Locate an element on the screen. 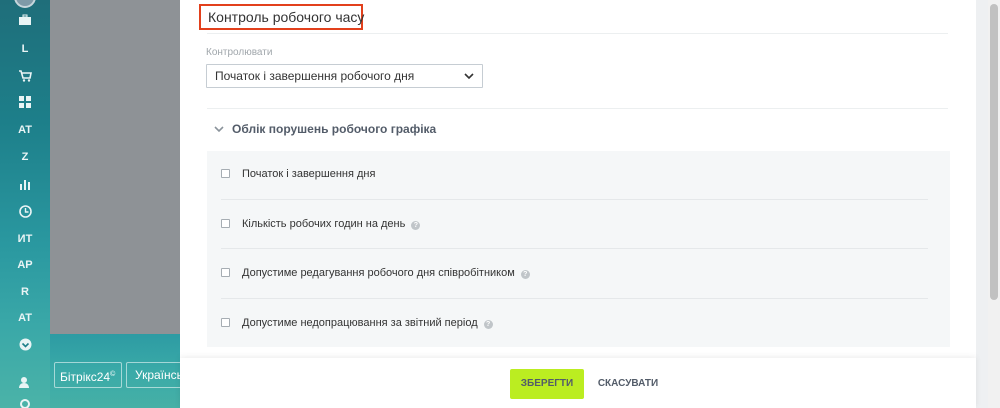 This screenshot has height=408, width=1000. sidebar-item-at: AT is located at coordinates (25, 130).